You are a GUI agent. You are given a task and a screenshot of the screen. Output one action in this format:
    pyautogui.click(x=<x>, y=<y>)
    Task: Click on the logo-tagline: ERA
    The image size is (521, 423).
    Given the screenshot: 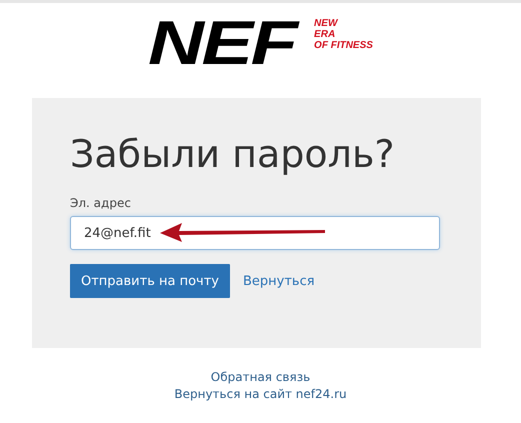 What is the action you would take?
    pyautogui.click(x=325, y=34)
    